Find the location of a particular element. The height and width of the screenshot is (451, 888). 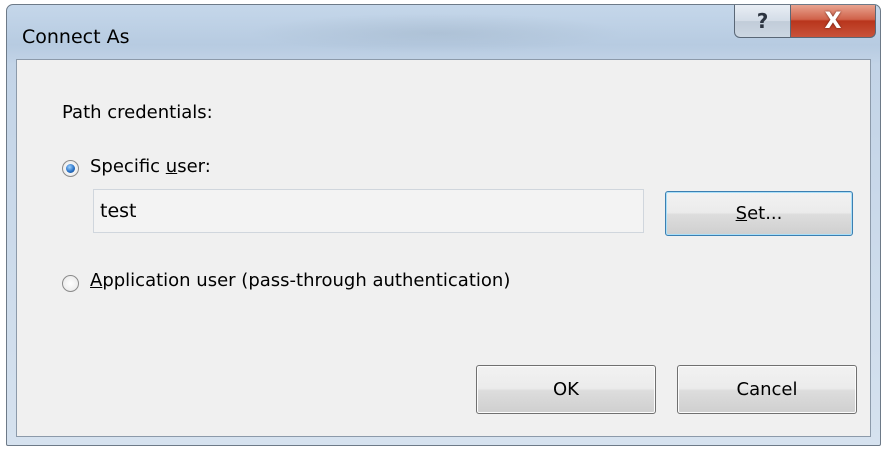

specific-user-radio is located at coordinates (70, 168).